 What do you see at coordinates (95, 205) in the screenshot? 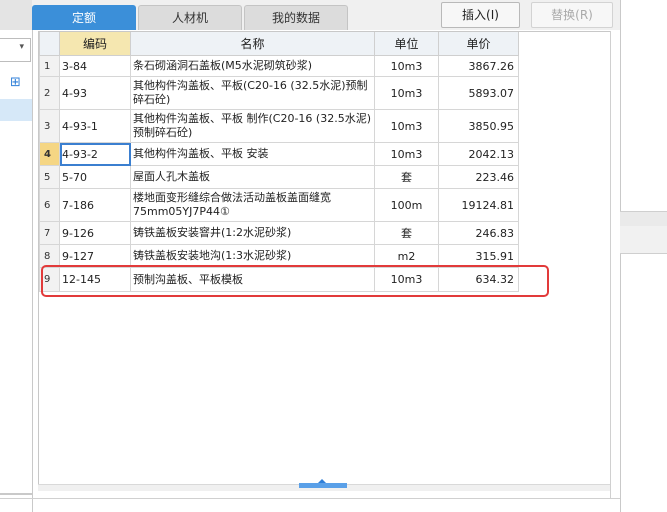
I see `cell-code: 7-186` at bounding box center [95, 205].